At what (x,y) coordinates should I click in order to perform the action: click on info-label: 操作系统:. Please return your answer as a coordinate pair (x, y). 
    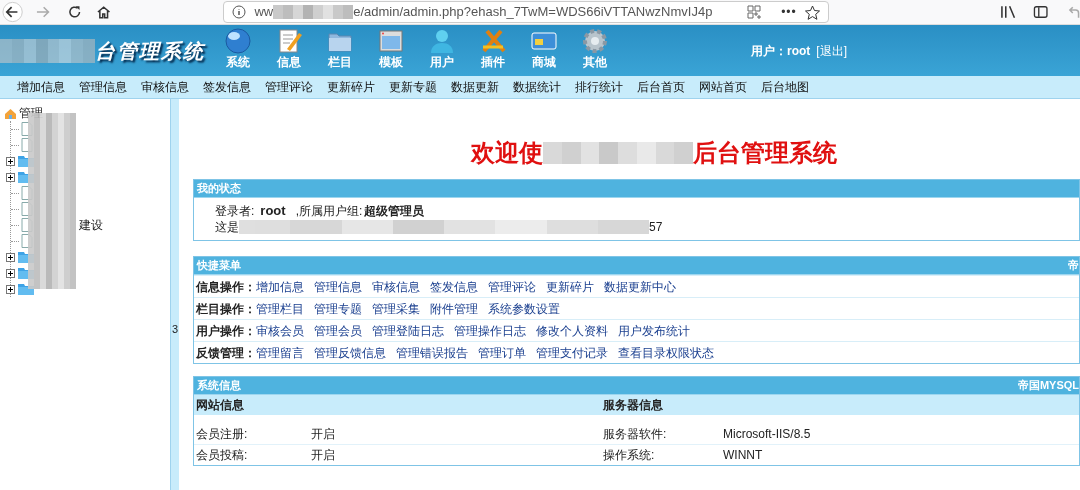
    Looking at the image, I should click on (629, 455).